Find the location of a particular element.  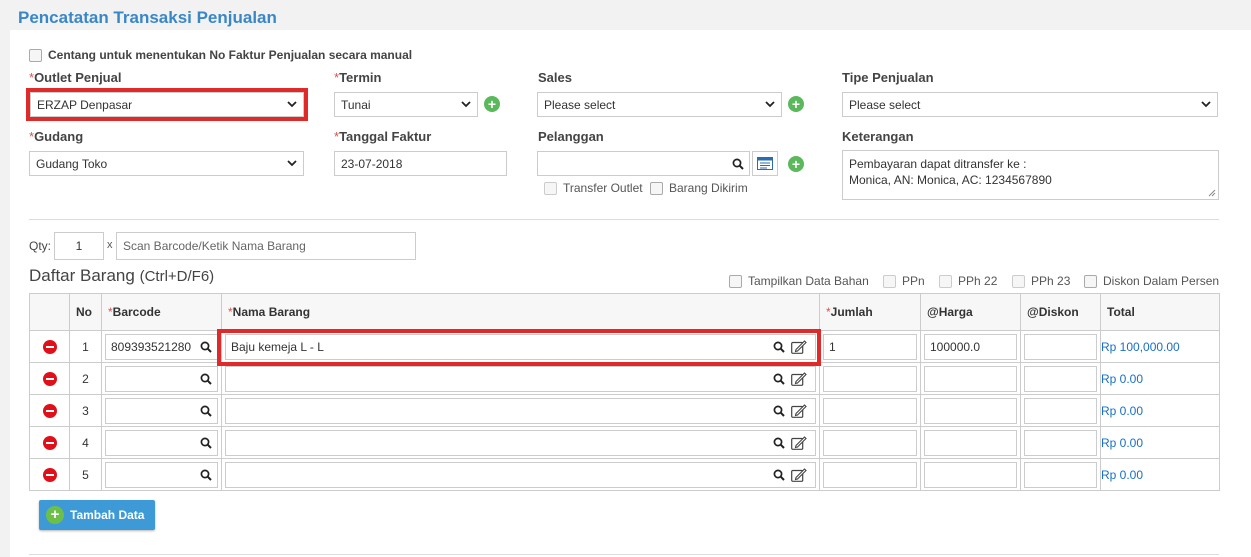

pph23-checkbox is located at coordinates (1018, 281).